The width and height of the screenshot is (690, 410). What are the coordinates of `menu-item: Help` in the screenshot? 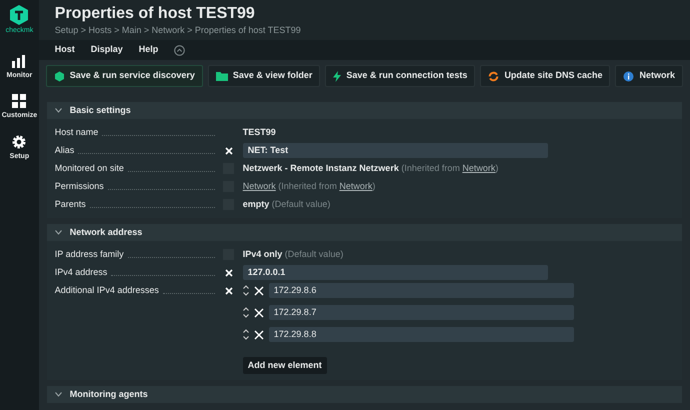 It's located at (148, 50).